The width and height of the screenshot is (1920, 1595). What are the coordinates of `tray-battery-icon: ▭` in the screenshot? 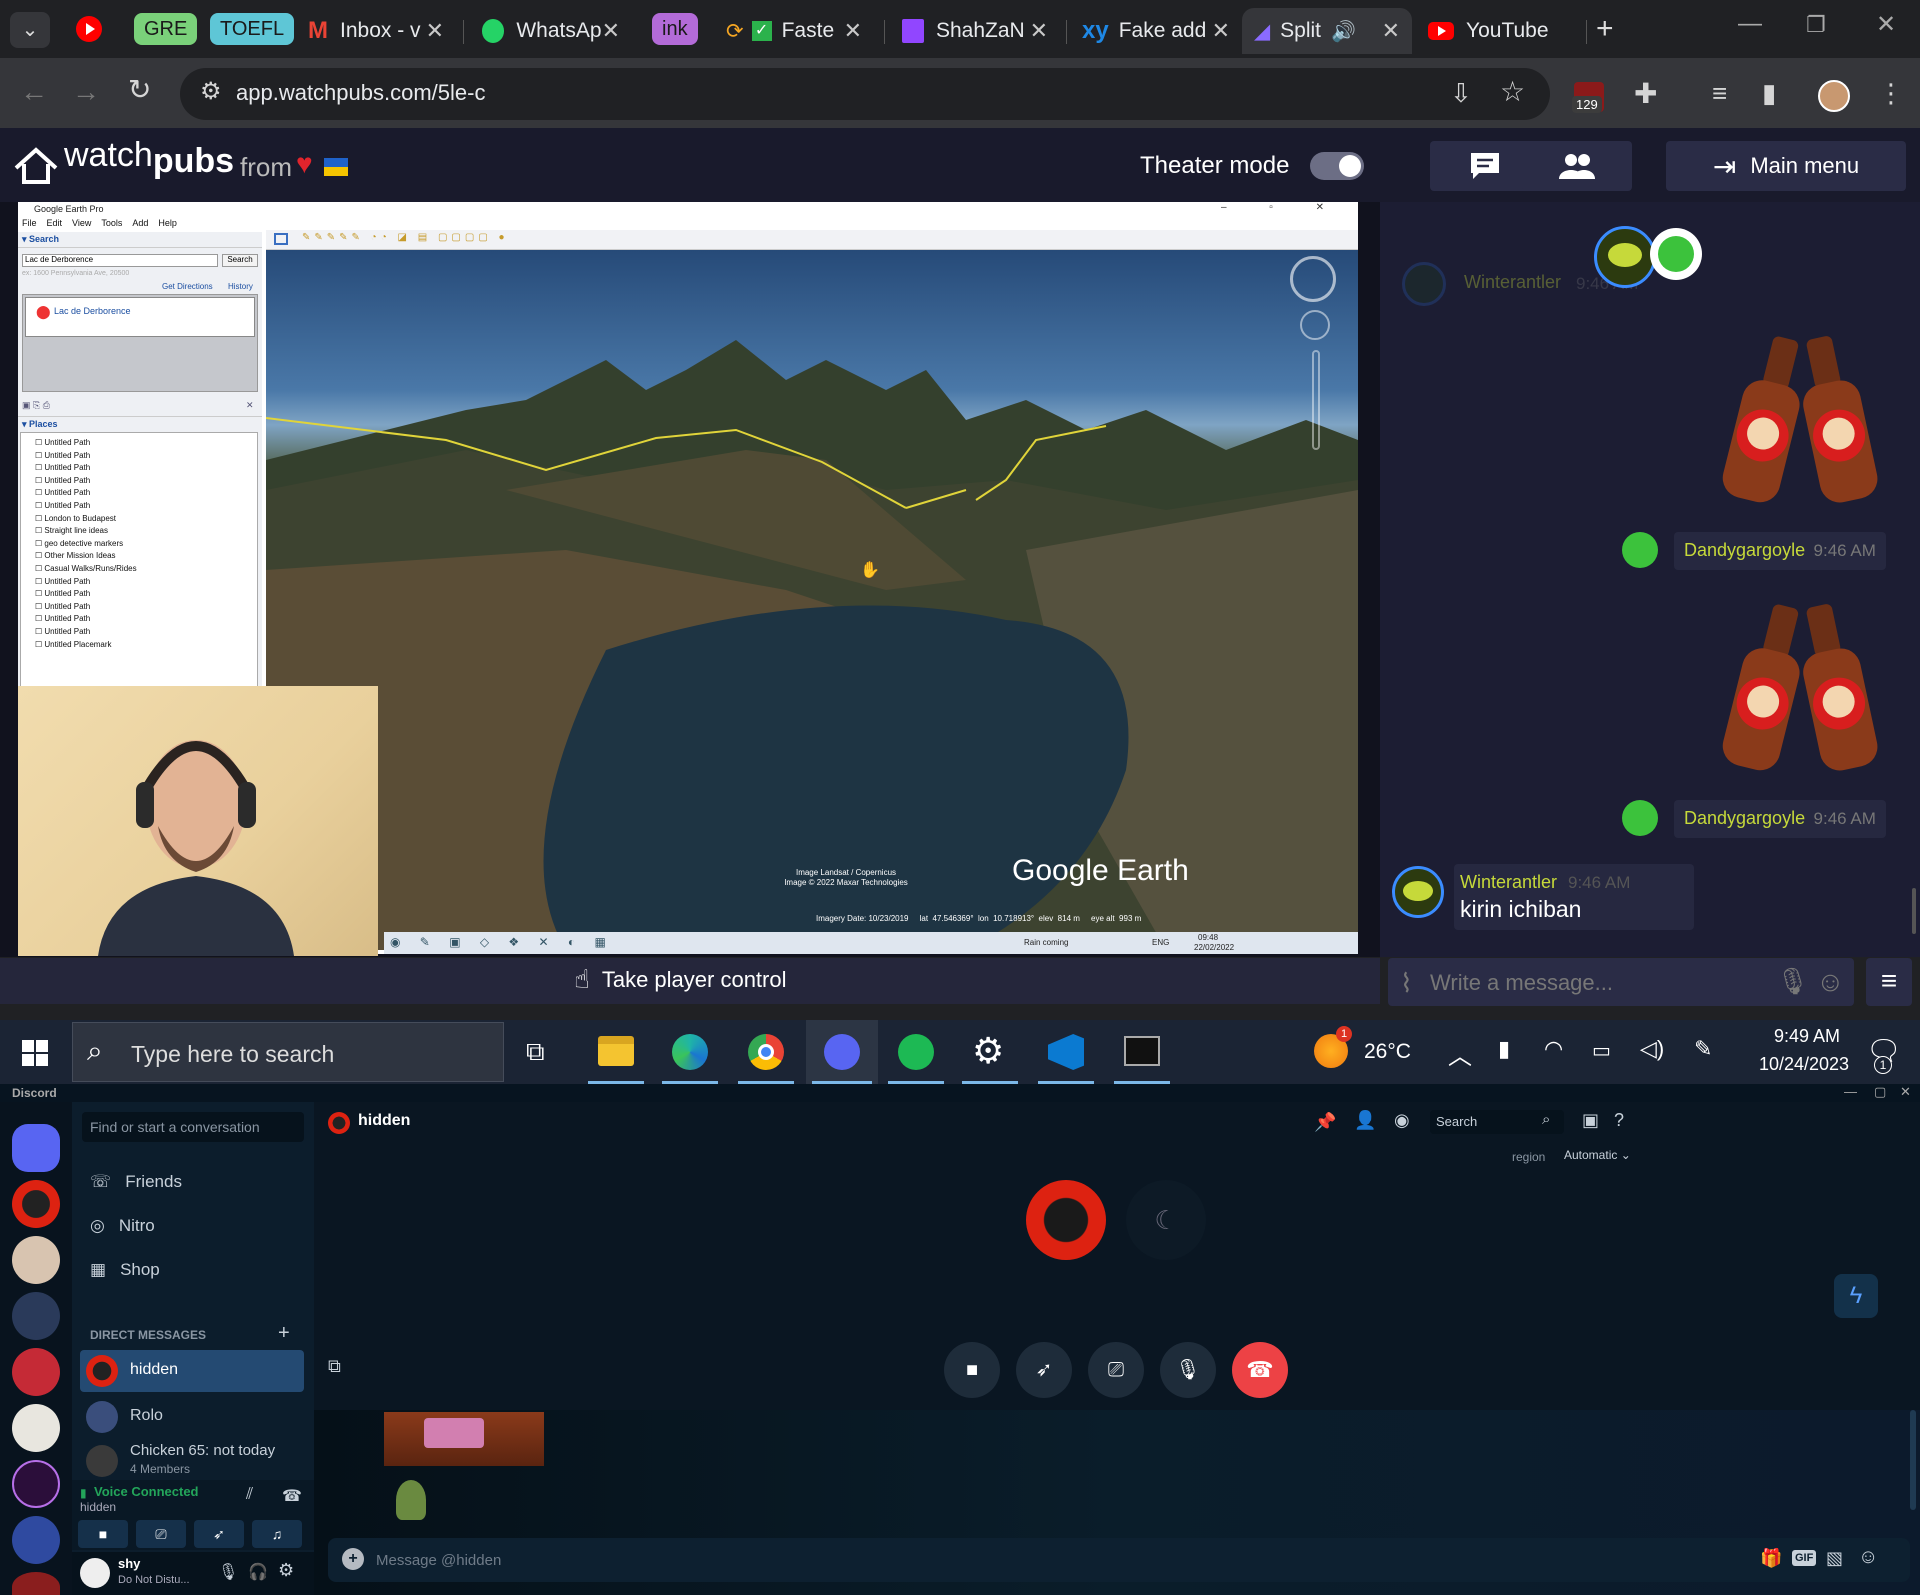 It's located at (1601, 1050).